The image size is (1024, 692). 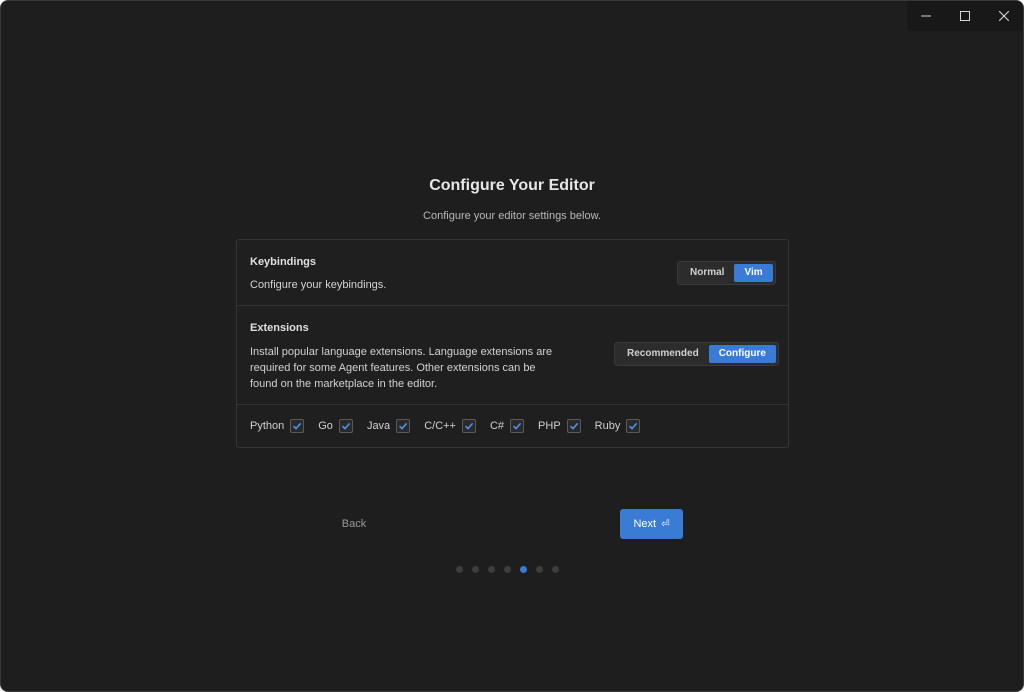 I want to click on cpp-checkbox, so click(x=468, y=426).